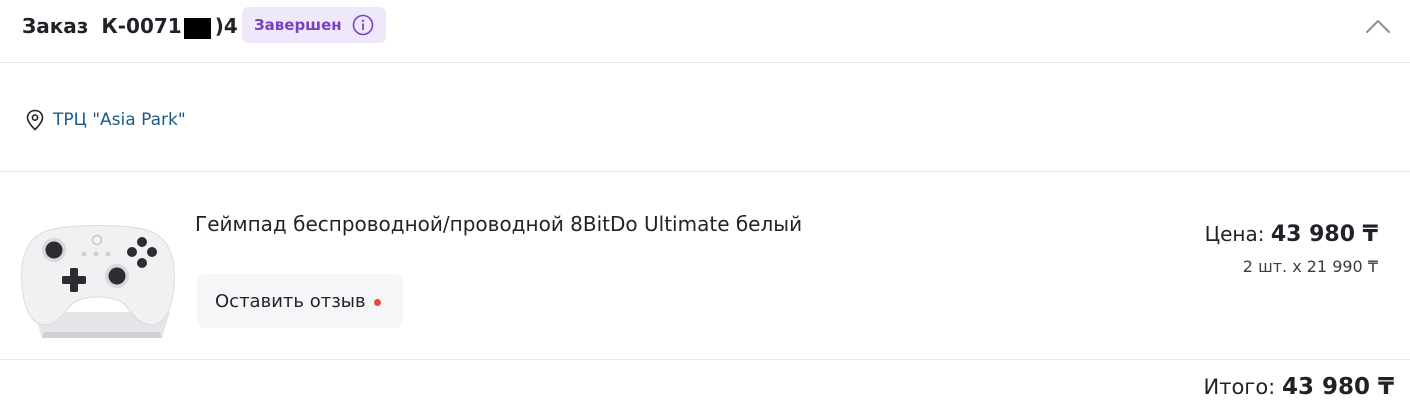 This screenshot has width=1410, height=413. I want to click on info-circle-icon, so click(363, 25).